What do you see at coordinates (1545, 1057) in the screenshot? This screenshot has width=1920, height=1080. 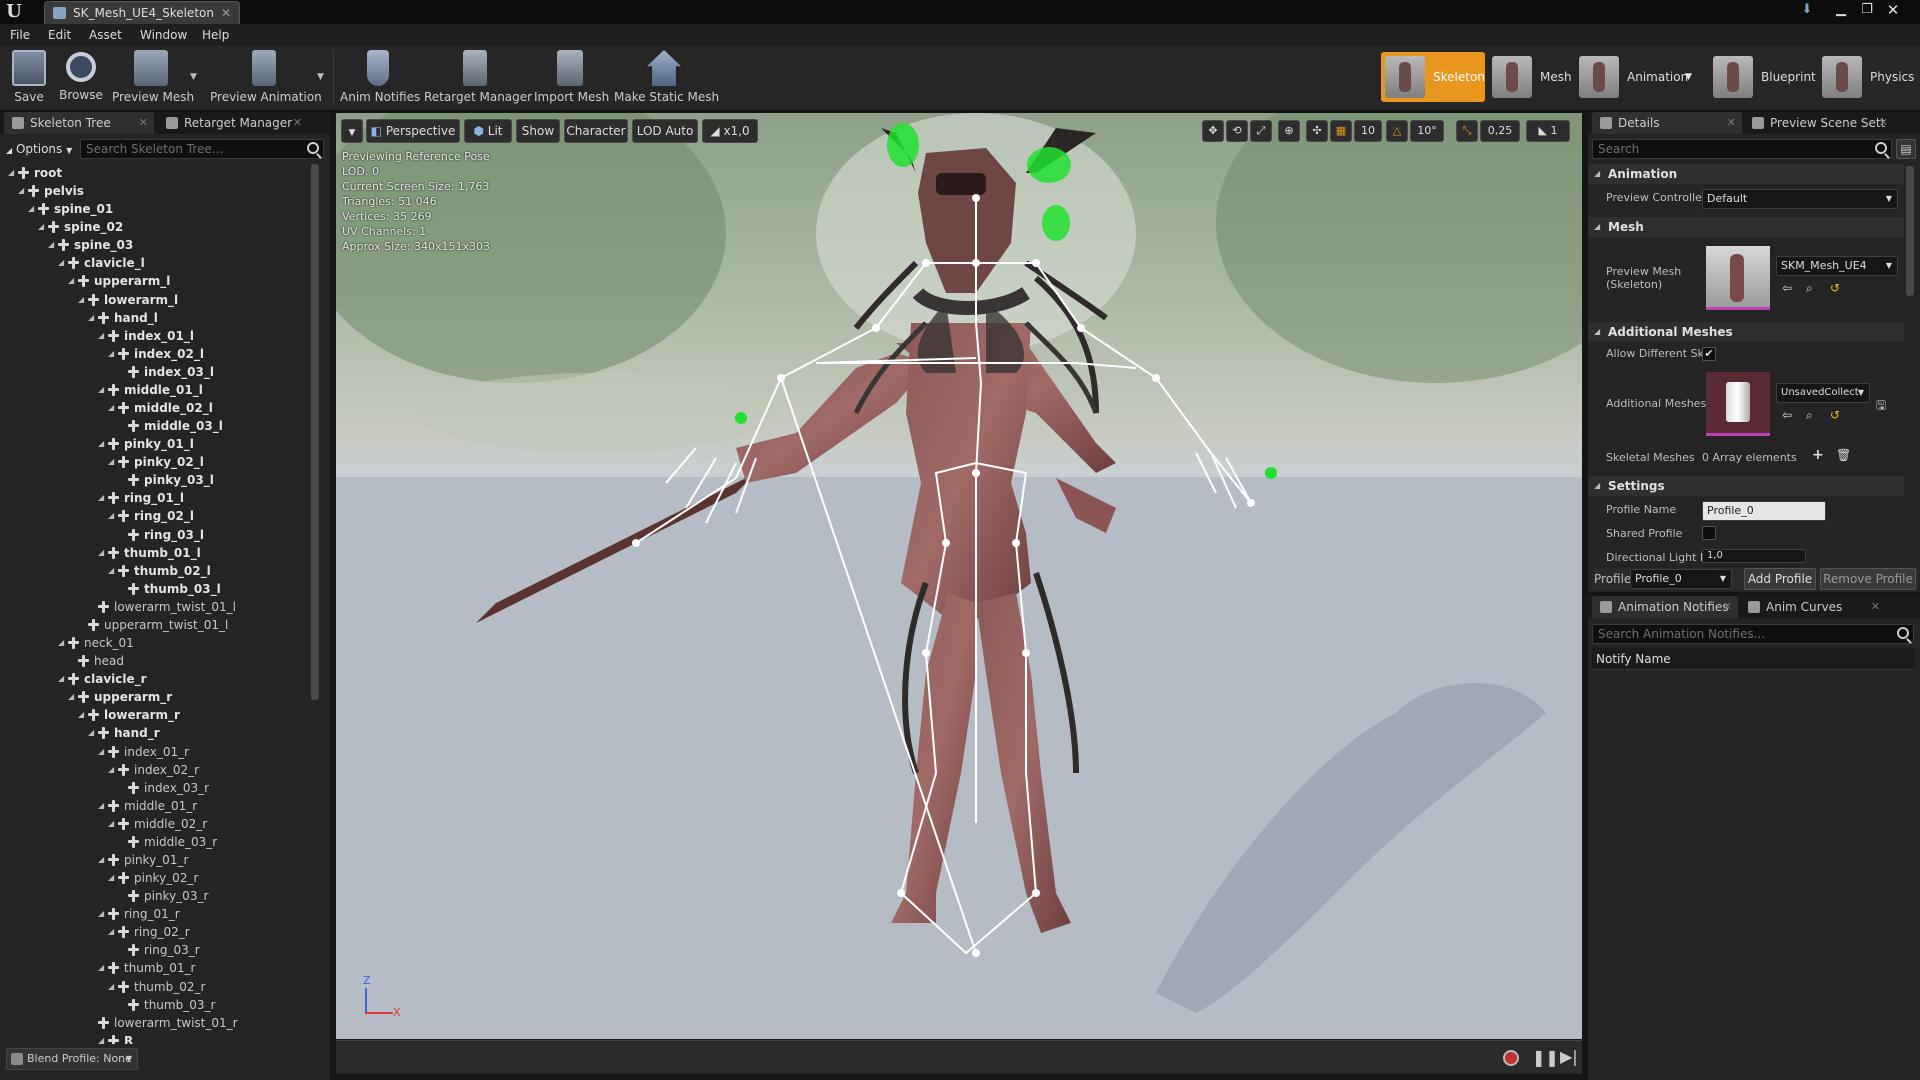 I see `pause-button: ❚❚` at bounding box center [1545, 1057].